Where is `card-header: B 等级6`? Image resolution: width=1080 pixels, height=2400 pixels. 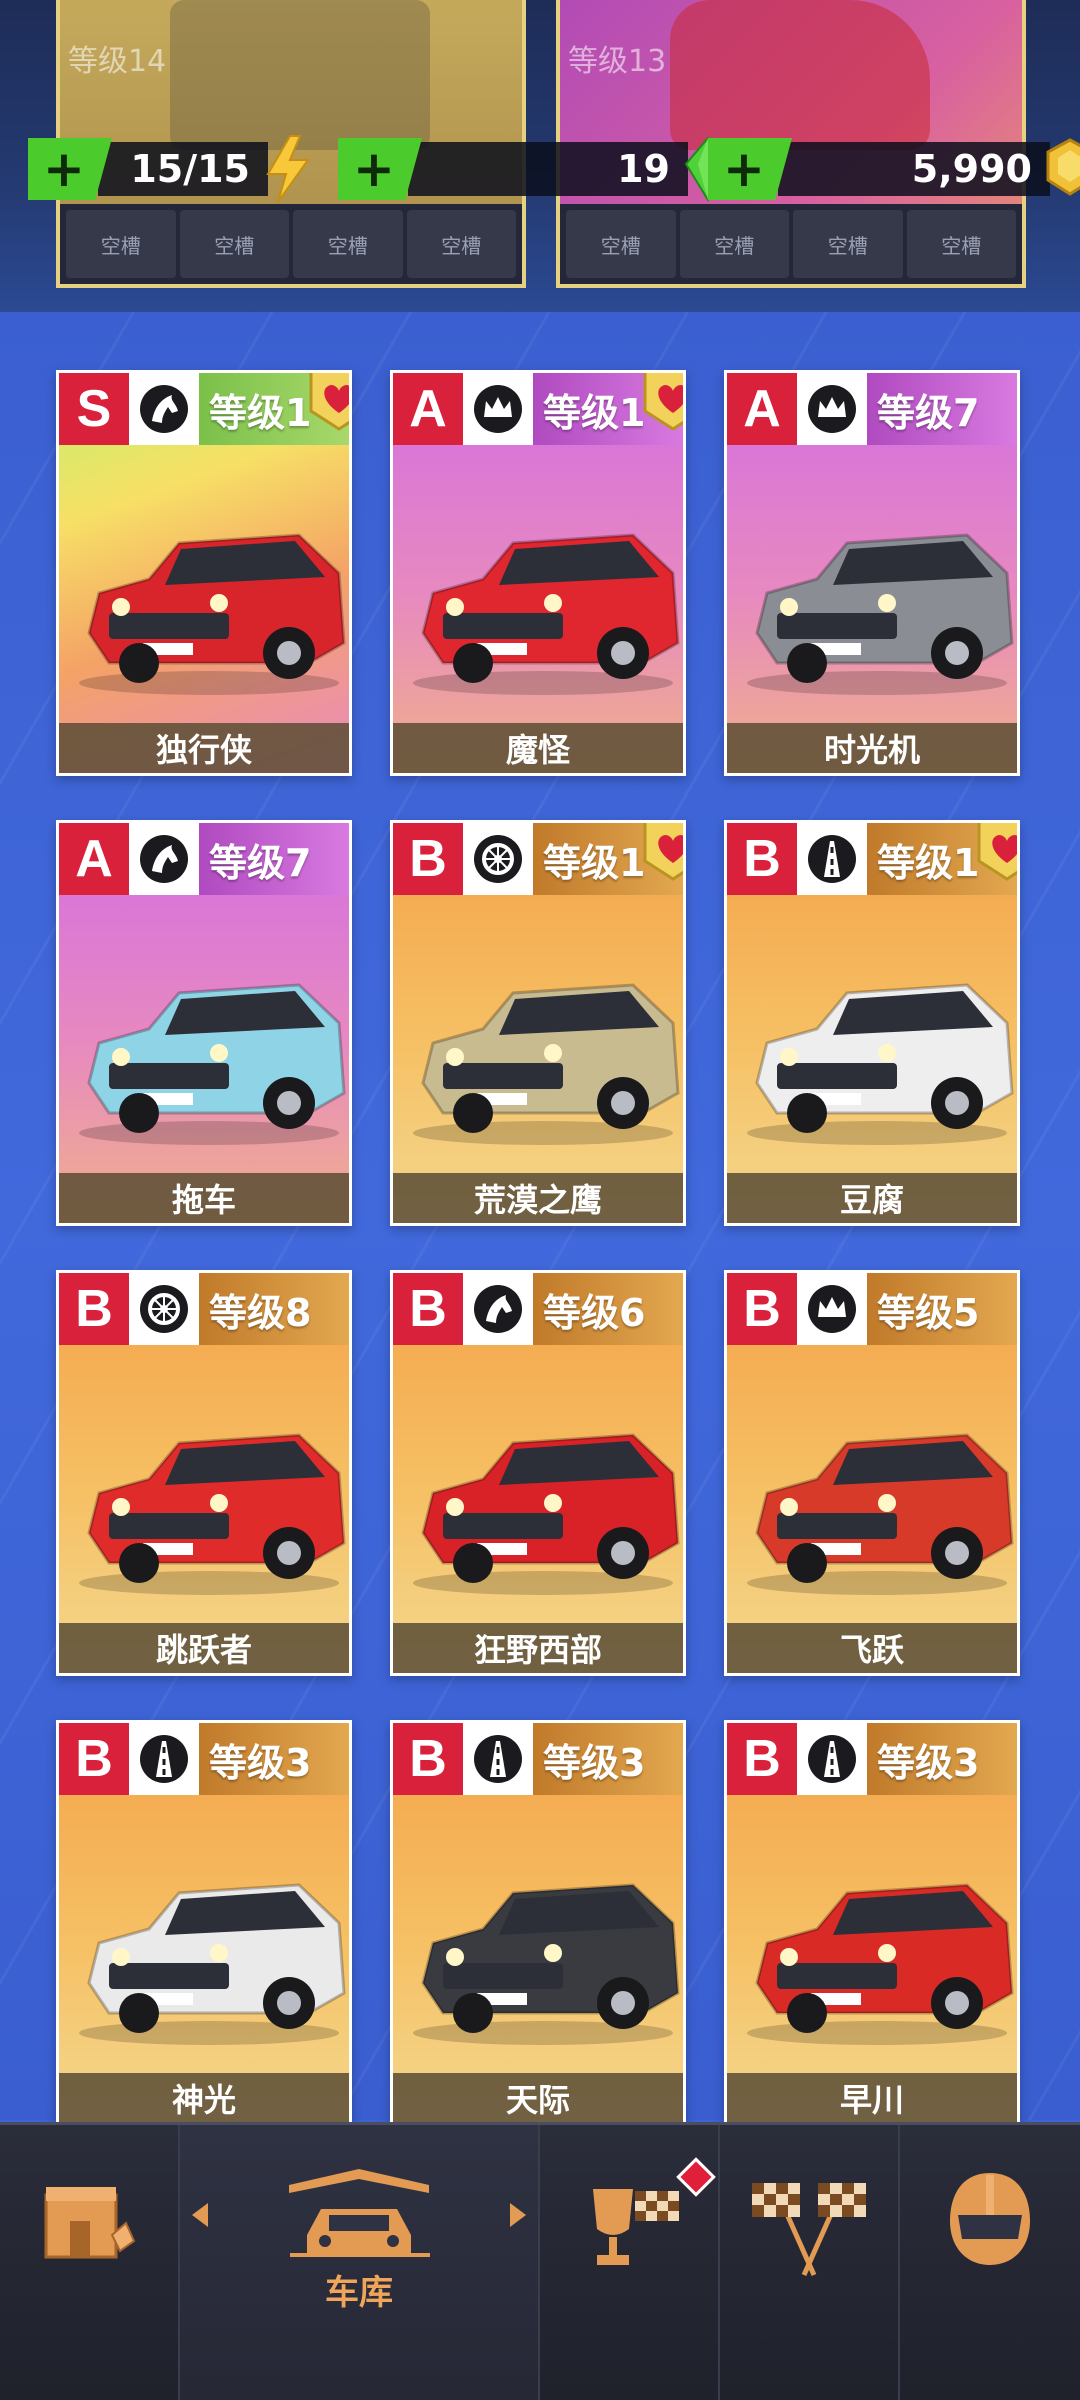 card-header: B 等级6 is located at coordinates (538, 1309).